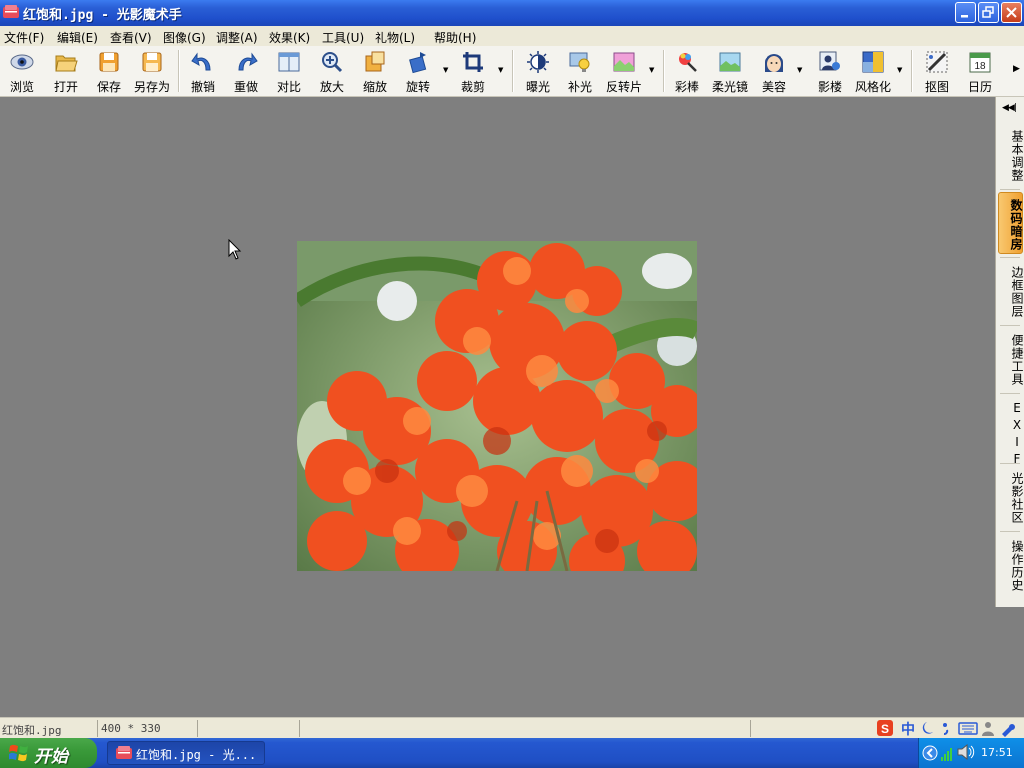  What do you see at coordinates (395, 37) in the screenshot?
I see `menu-gifts: 礼物(L)` at bounding box center [395, 37].